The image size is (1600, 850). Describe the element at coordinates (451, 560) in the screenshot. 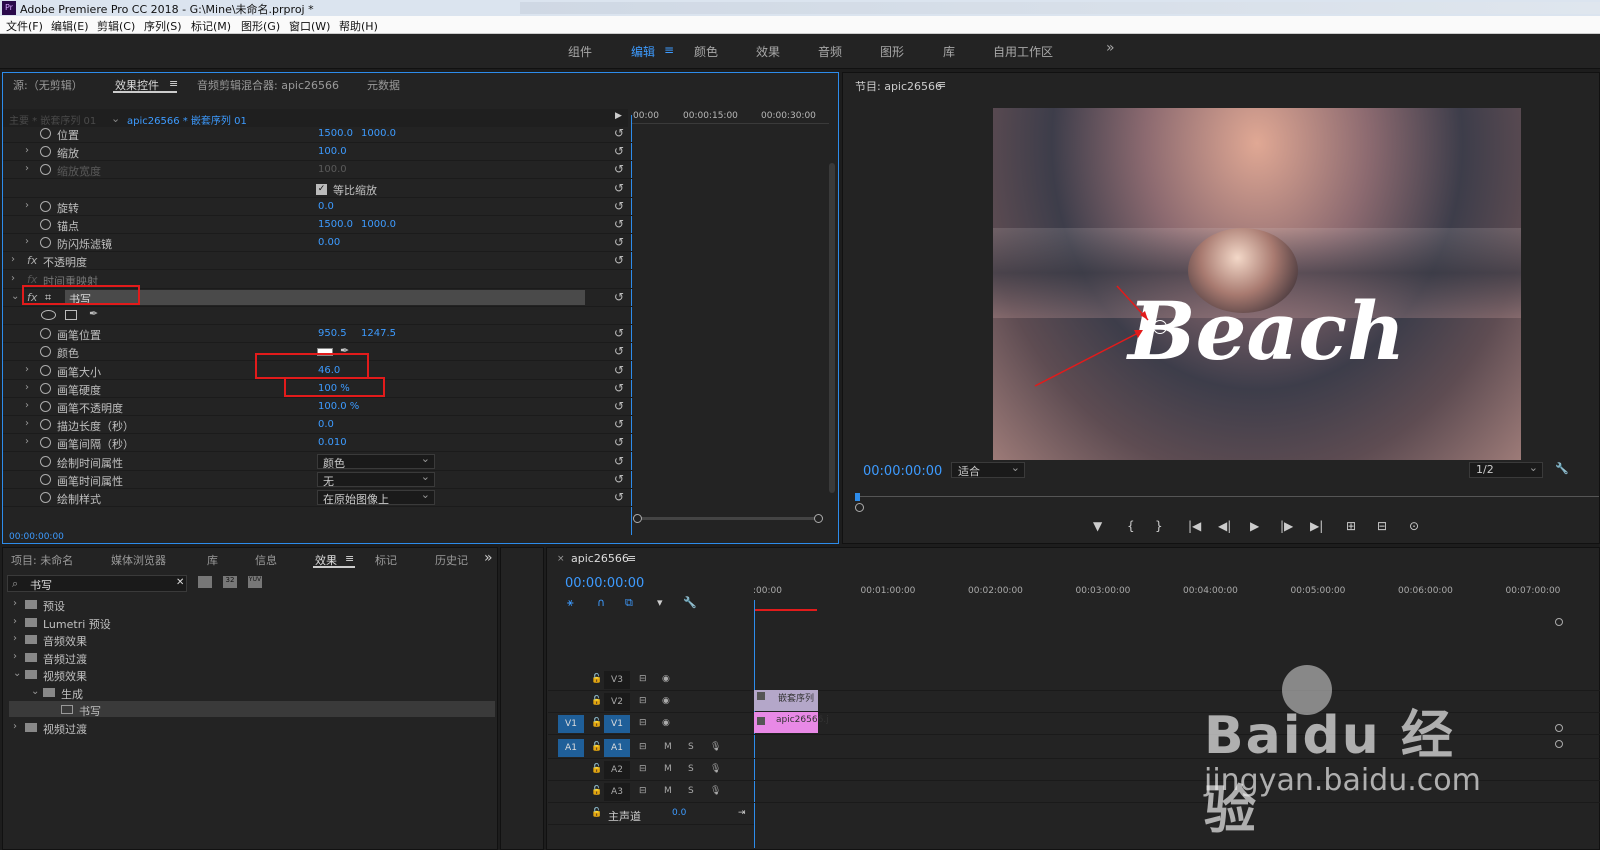

I see `tab-history: 历史记` at that location.